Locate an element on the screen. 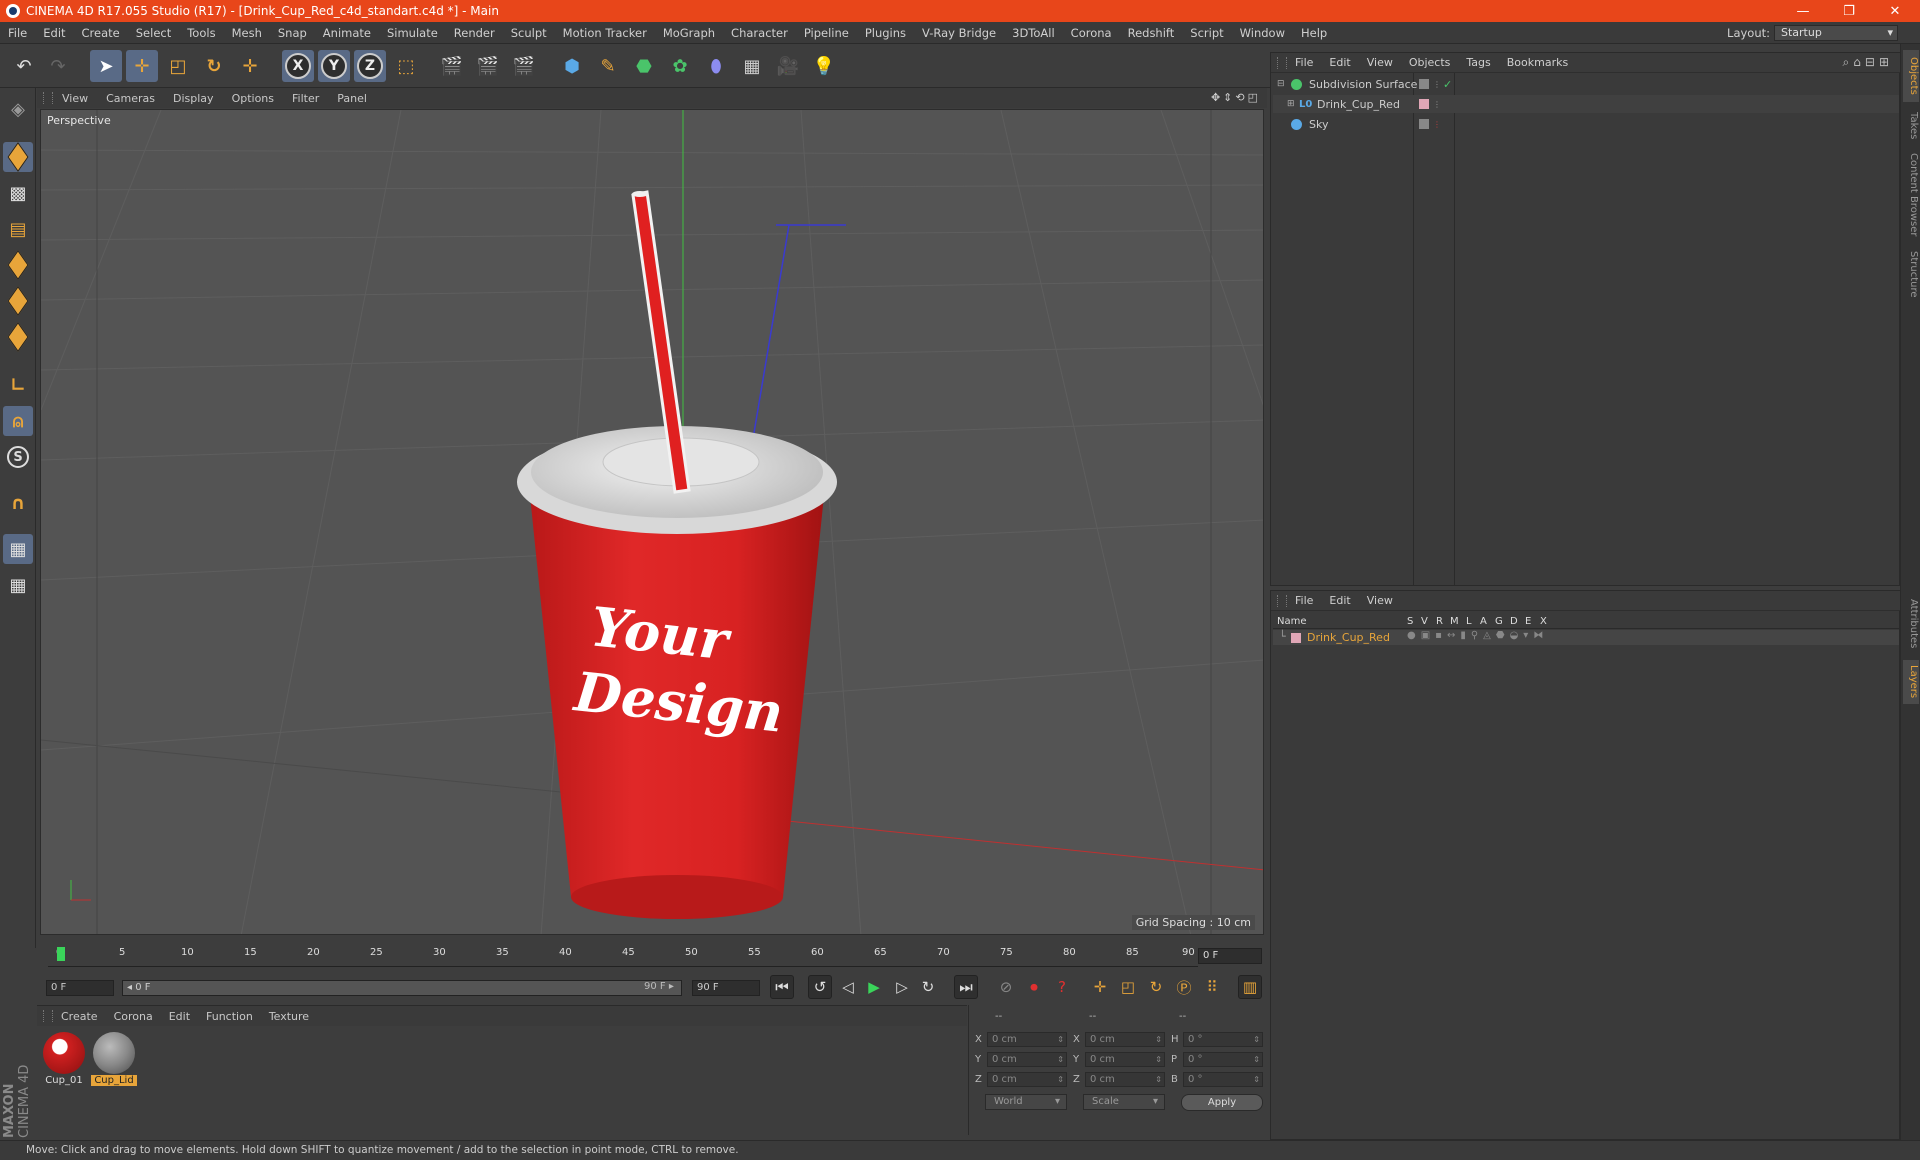 This screenshot has width=1920, height=1160. size-y-field: 0 cm is located at coordinates (1125, 1059).